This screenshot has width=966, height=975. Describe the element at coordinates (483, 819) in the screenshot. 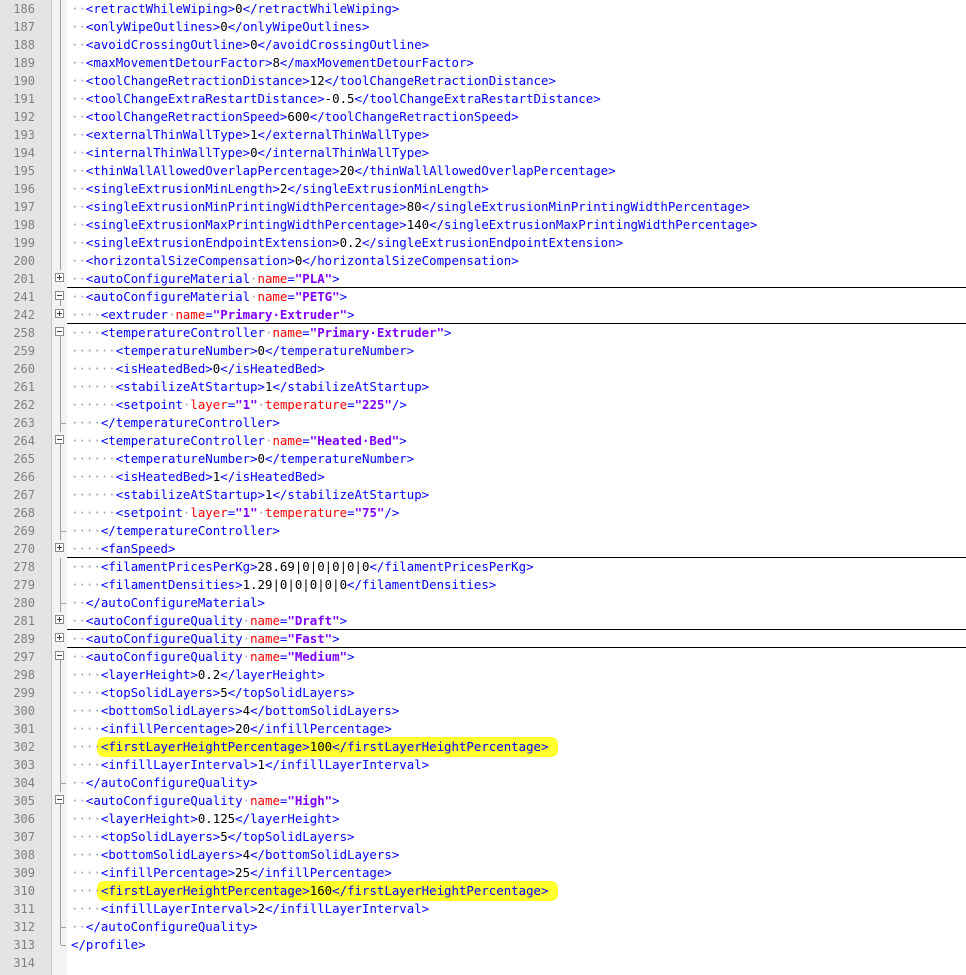

I see `code-line: 306 ····<layerHeight>0.125</layerHeight>` at that location.